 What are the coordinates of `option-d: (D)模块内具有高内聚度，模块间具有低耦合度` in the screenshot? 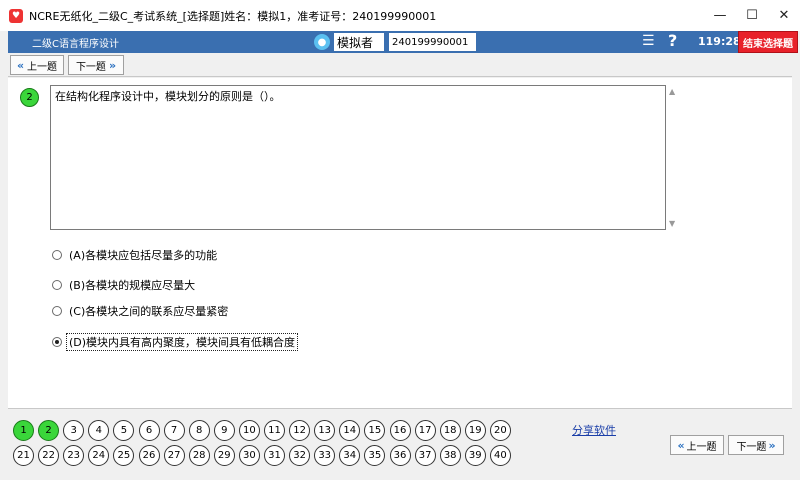 It's located at (175, 342).